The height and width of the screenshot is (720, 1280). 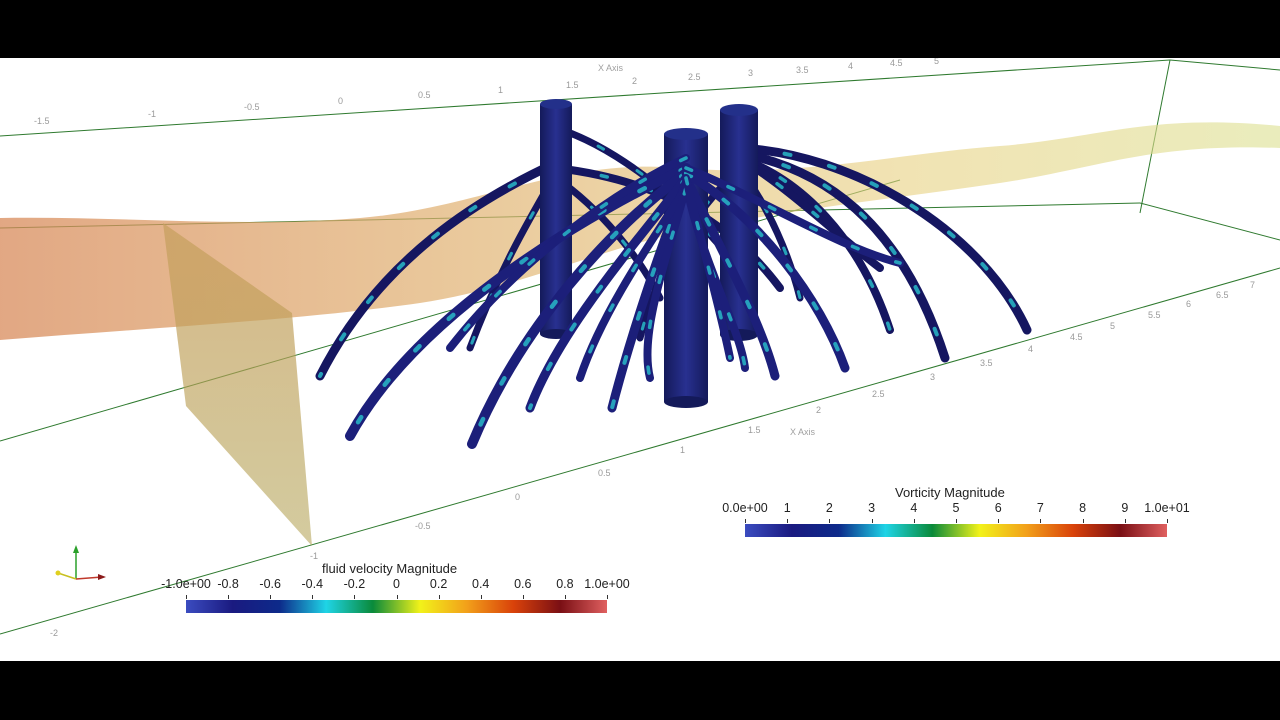 What do you see at coordinates (480, 584) in the screenshot?
I see `colorbar-tick-label: 0.4` at bounding box center [480, 584].